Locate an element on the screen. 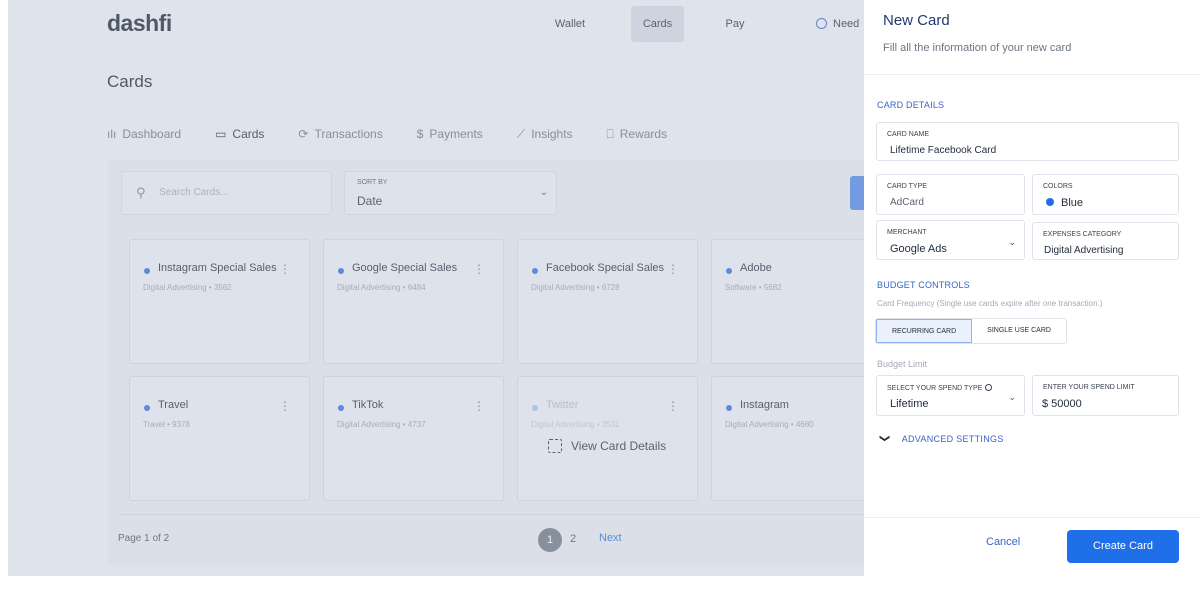 This screenshot has height=590, width=1200. field-value: Lifetime is located at coordinates (909, 404).